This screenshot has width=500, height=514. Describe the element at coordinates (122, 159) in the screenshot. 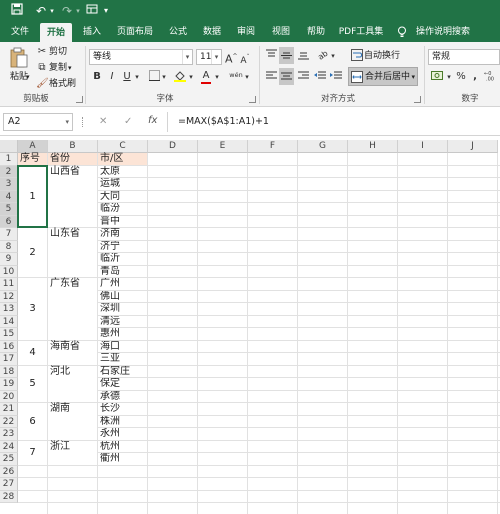

I see `header-cell-city: 市/区` at that location.